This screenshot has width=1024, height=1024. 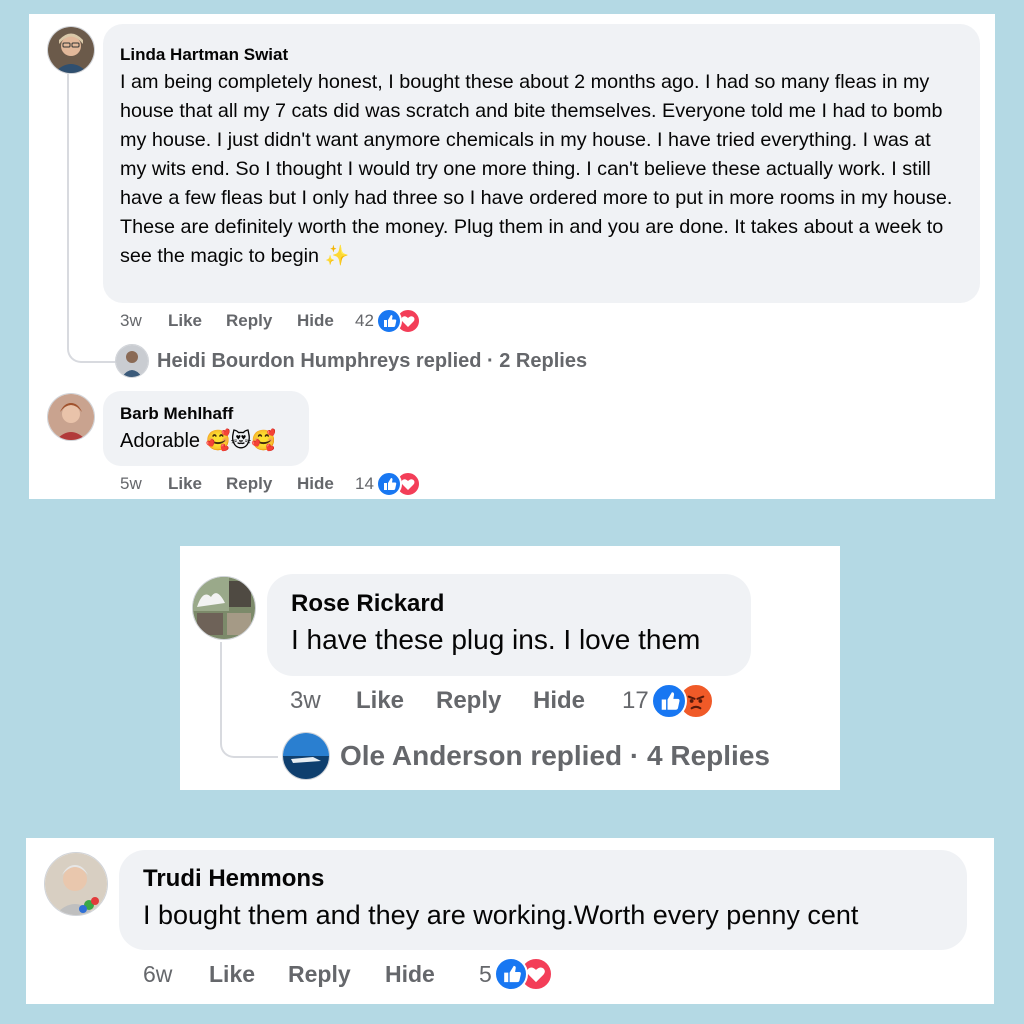 I want to click on emoji-reactions: 🥰😻🥰, so click(x=241, y=441).